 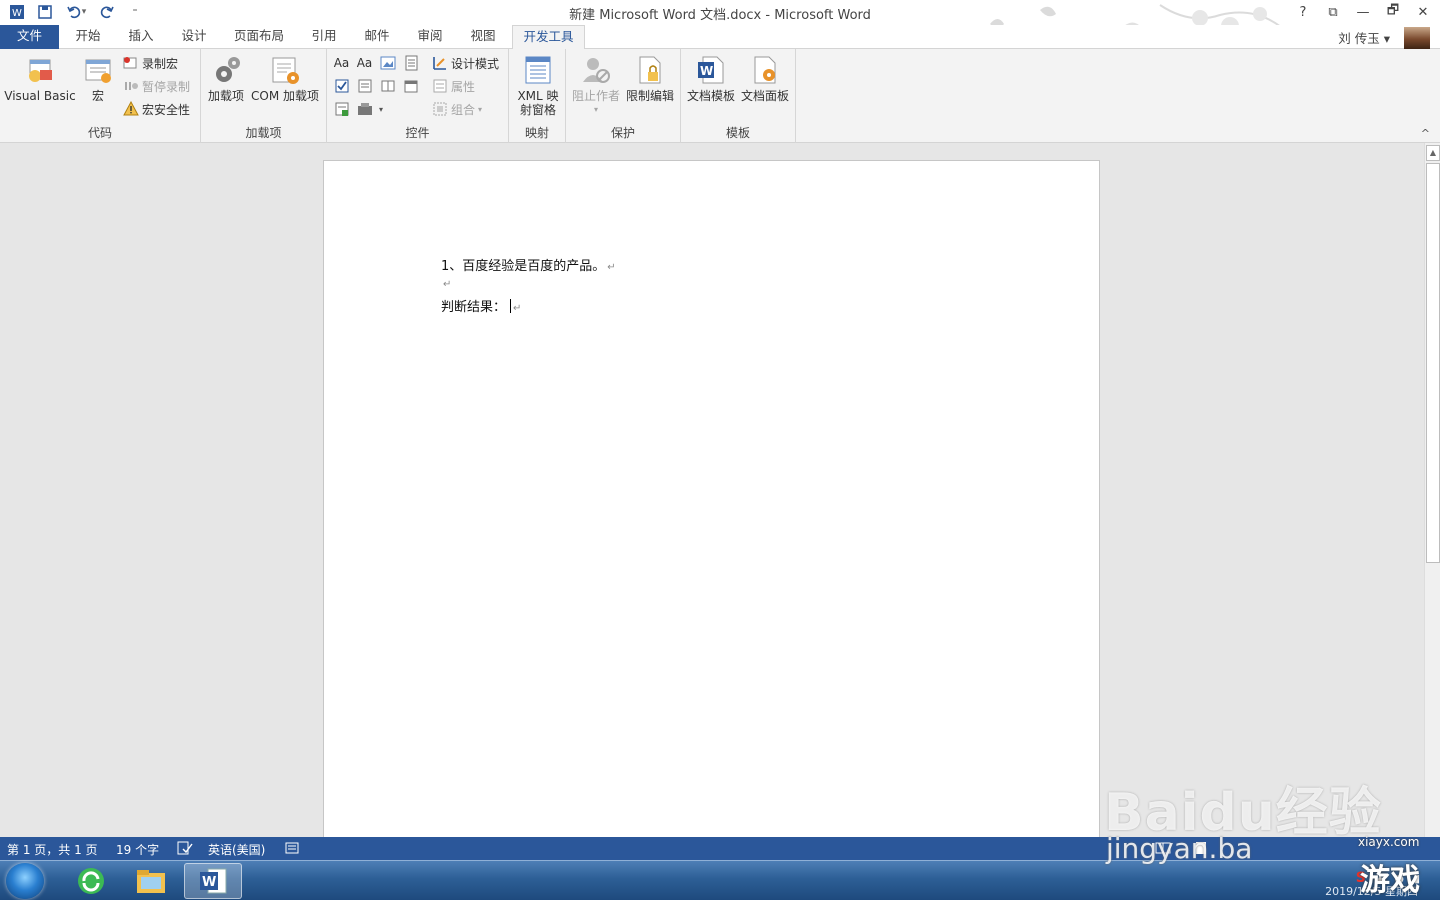 What do you see at coordinates (99, 133) in the screenshot?
I see `group-code-label: 代码` at bounding box center [99, 133].